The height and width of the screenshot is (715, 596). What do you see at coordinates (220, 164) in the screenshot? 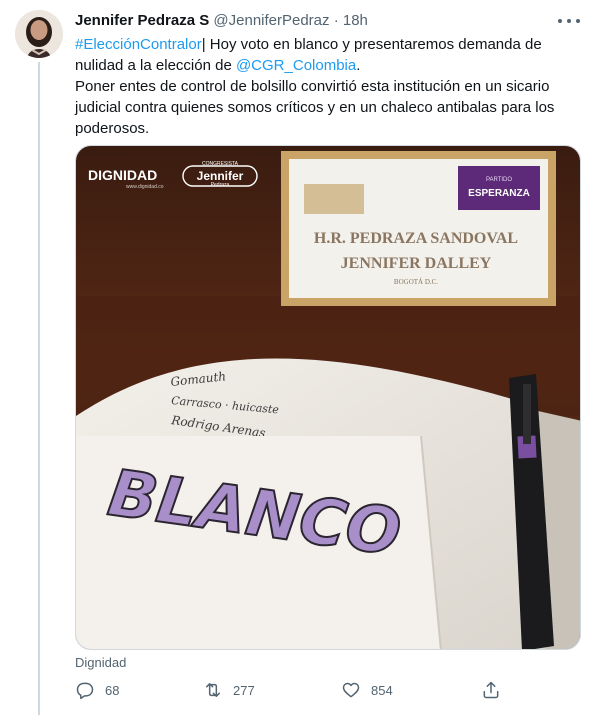
I see `logo-jennifer-top: CONGRESISTA` at bounding box center [220, 164].